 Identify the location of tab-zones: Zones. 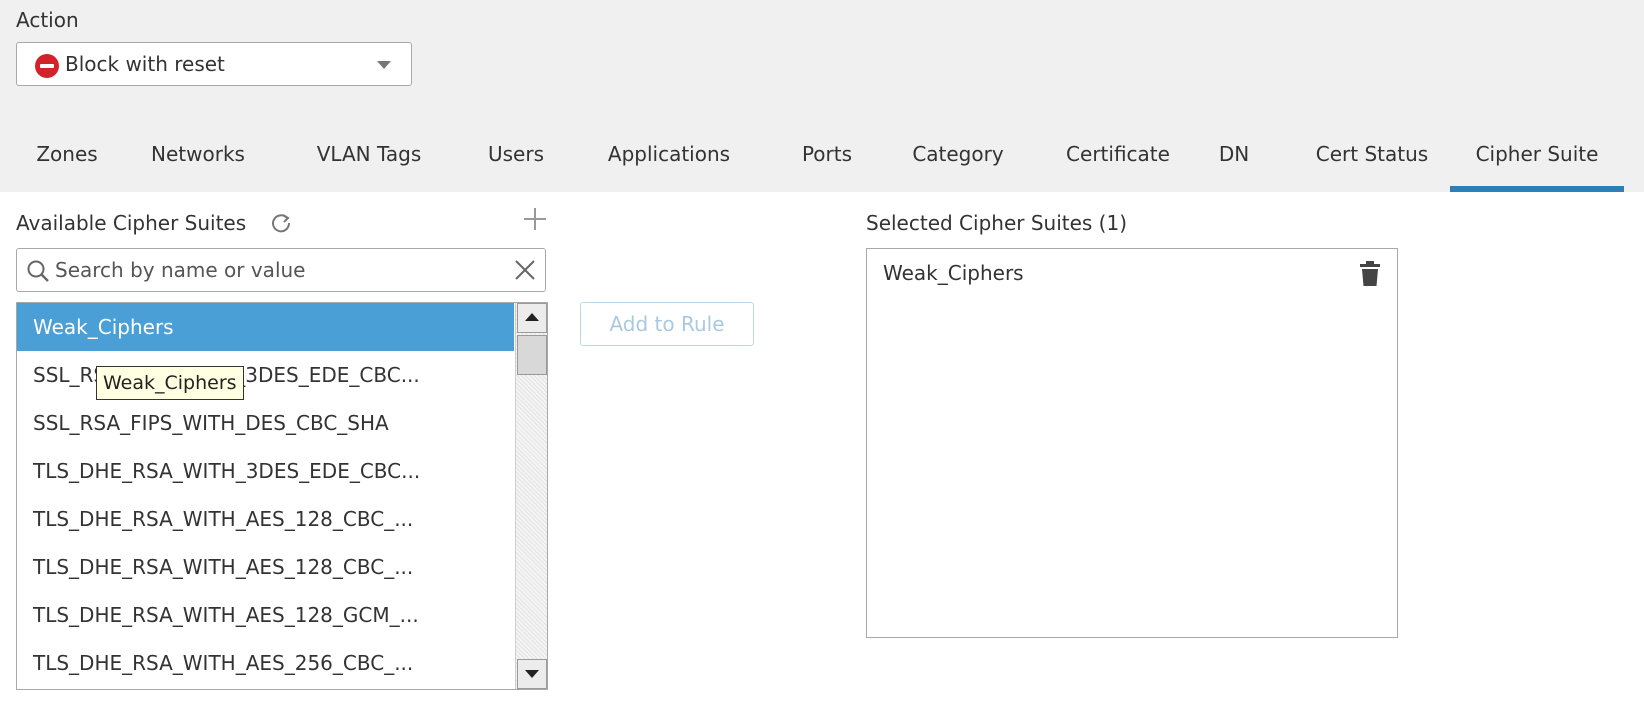
(67, 163).